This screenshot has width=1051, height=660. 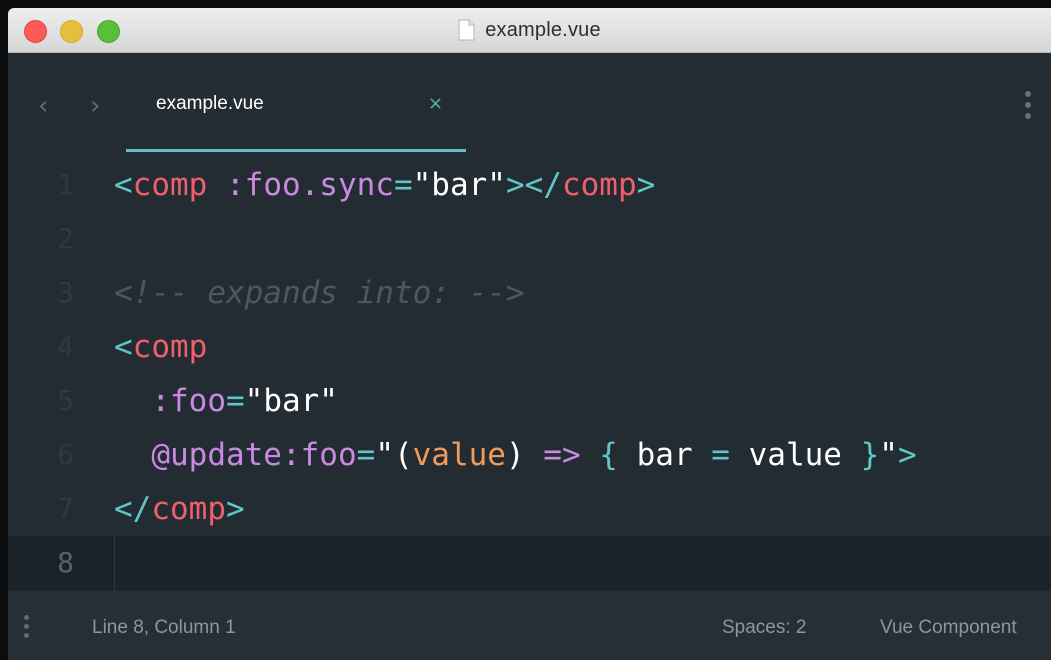 What do you see at coordinates (529, 347) in the screenshot?
I see `code-line-4: 4 <comp` at bounding box center [529, 347].